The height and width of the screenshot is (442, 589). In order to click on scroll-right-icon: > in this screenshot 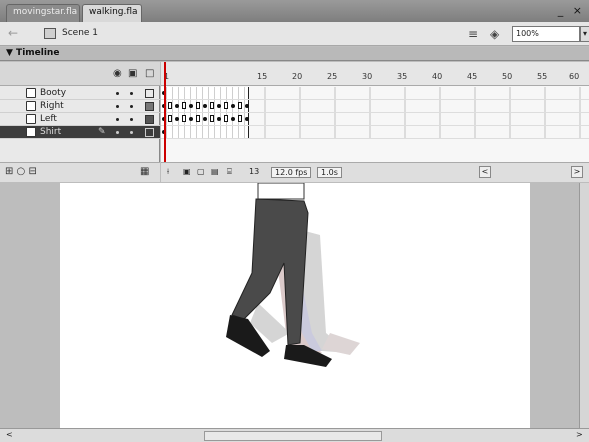, I will do `click(579, 434)`.